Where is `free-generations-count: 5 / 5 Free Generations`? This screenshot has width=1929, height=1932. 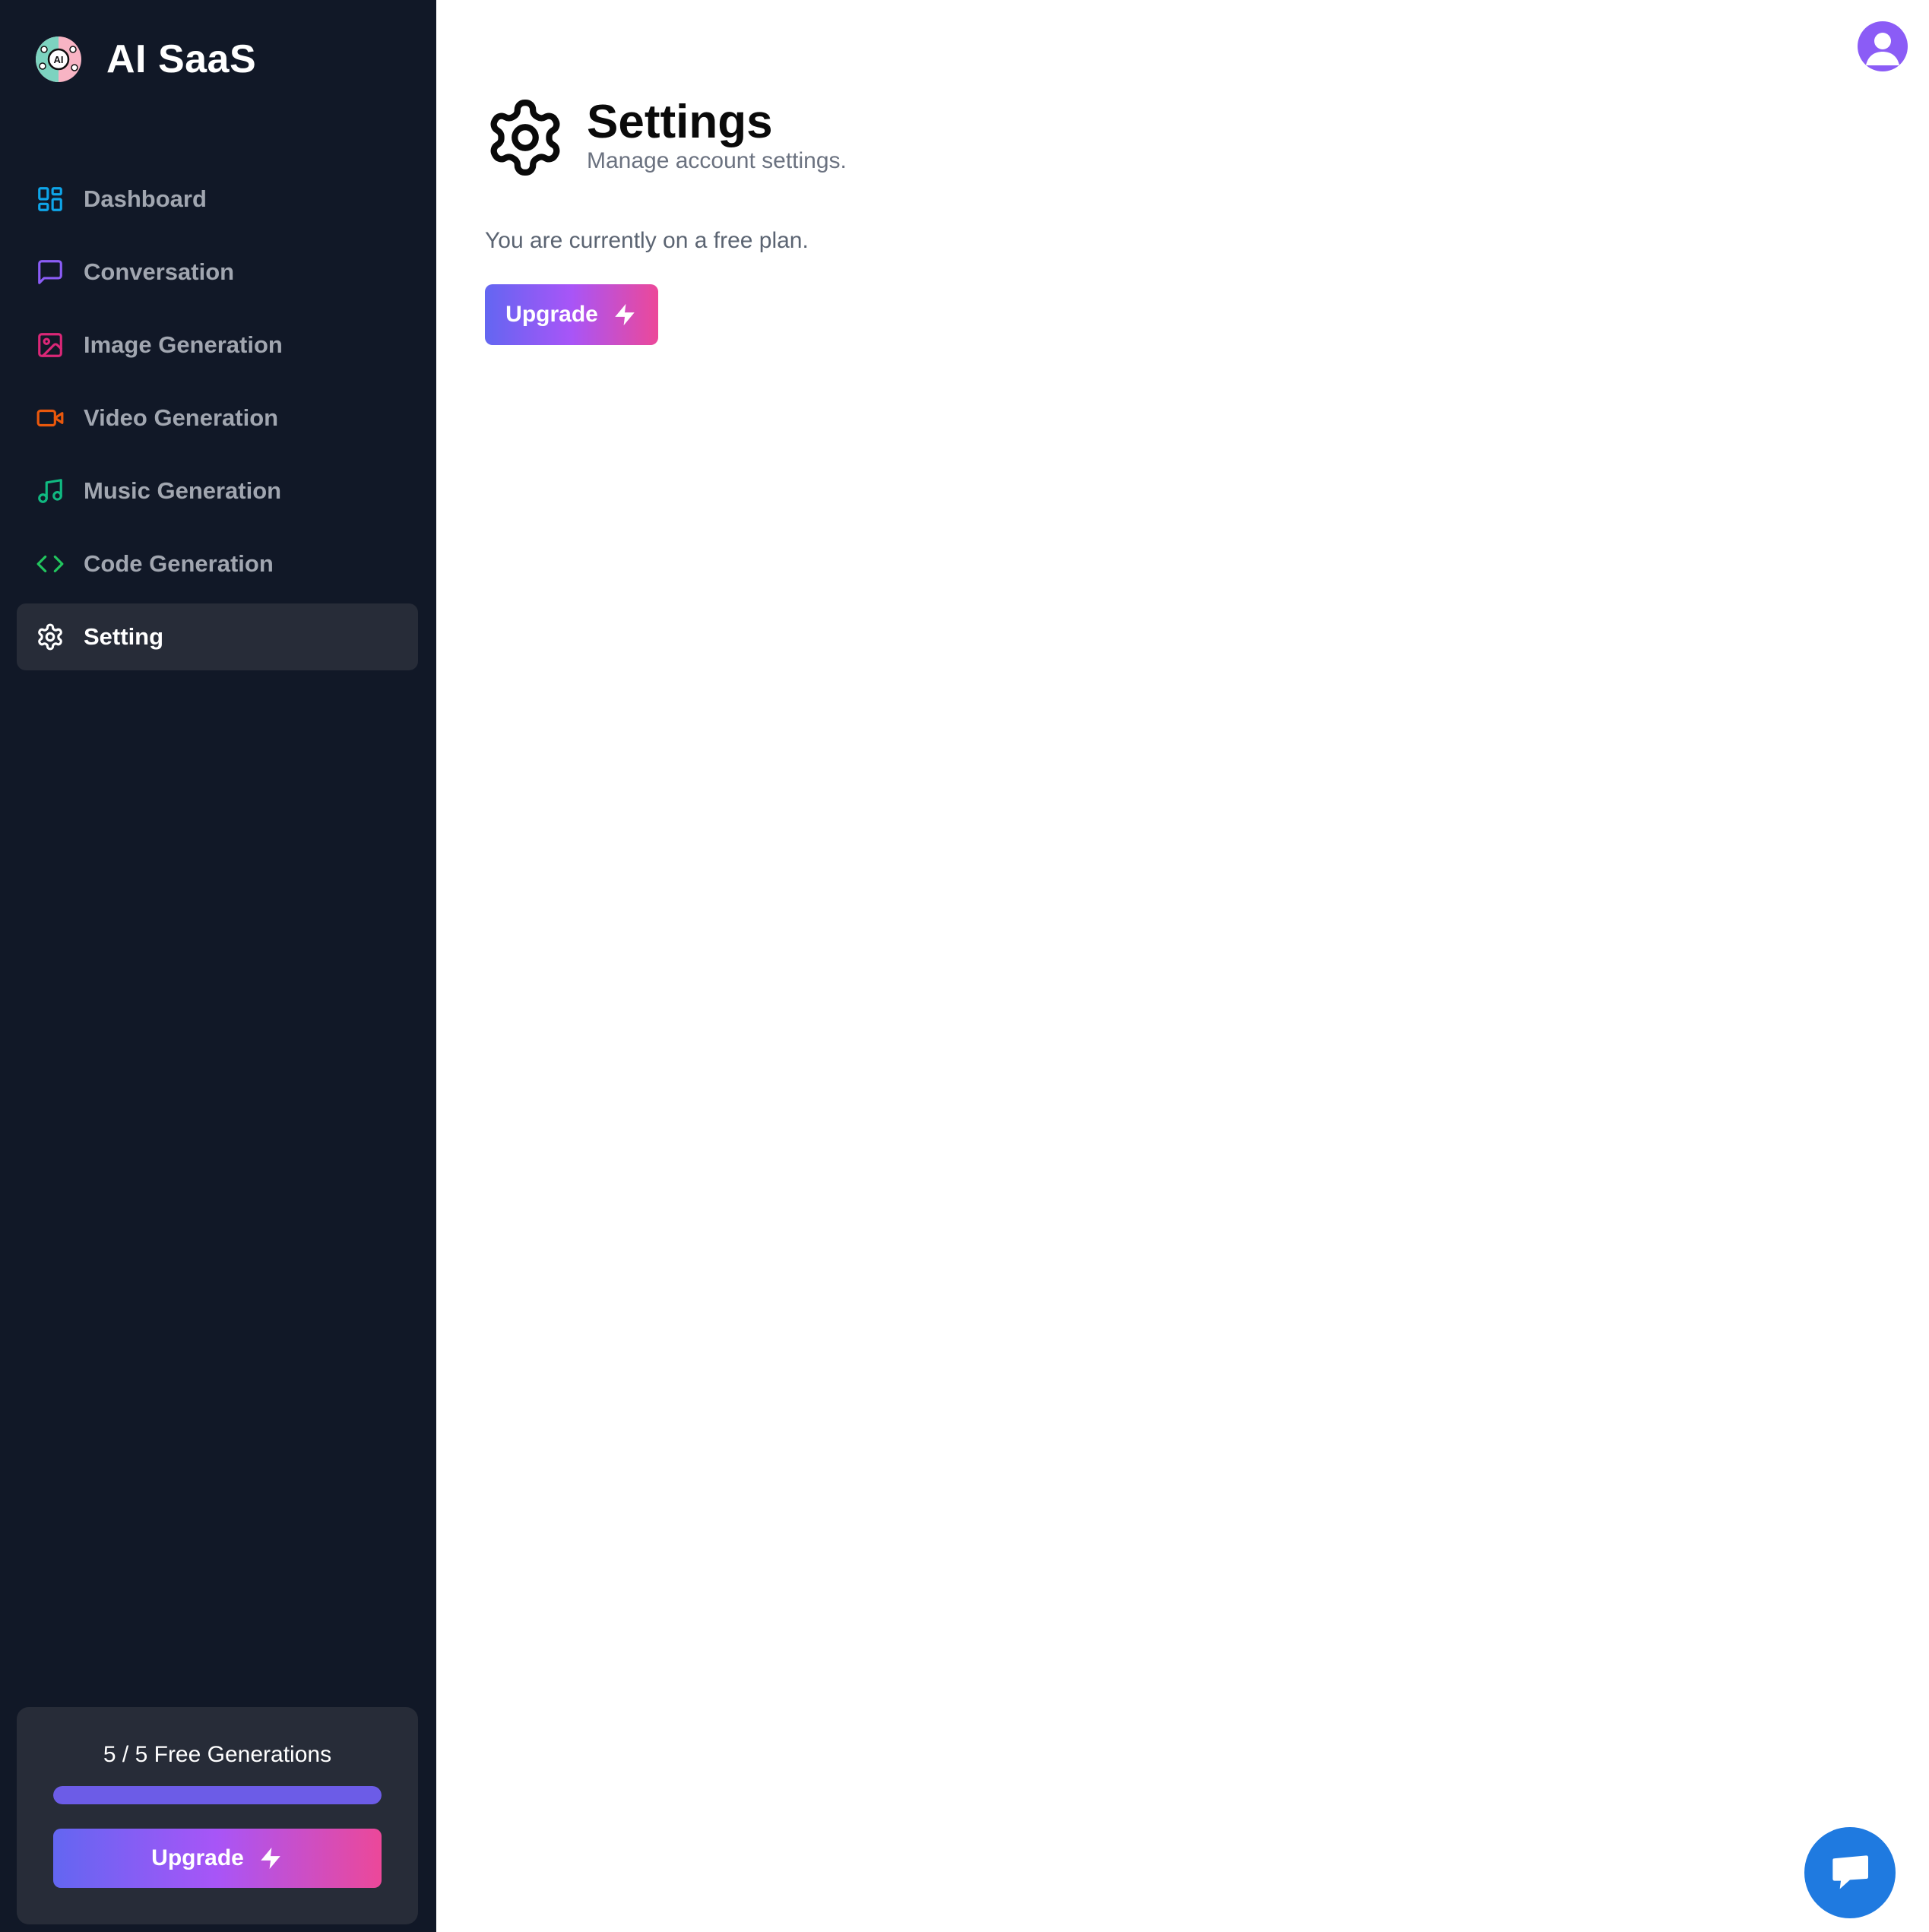
free-generations-count: 5 / 5 Free Generations is located at coordinates (218, 1754).